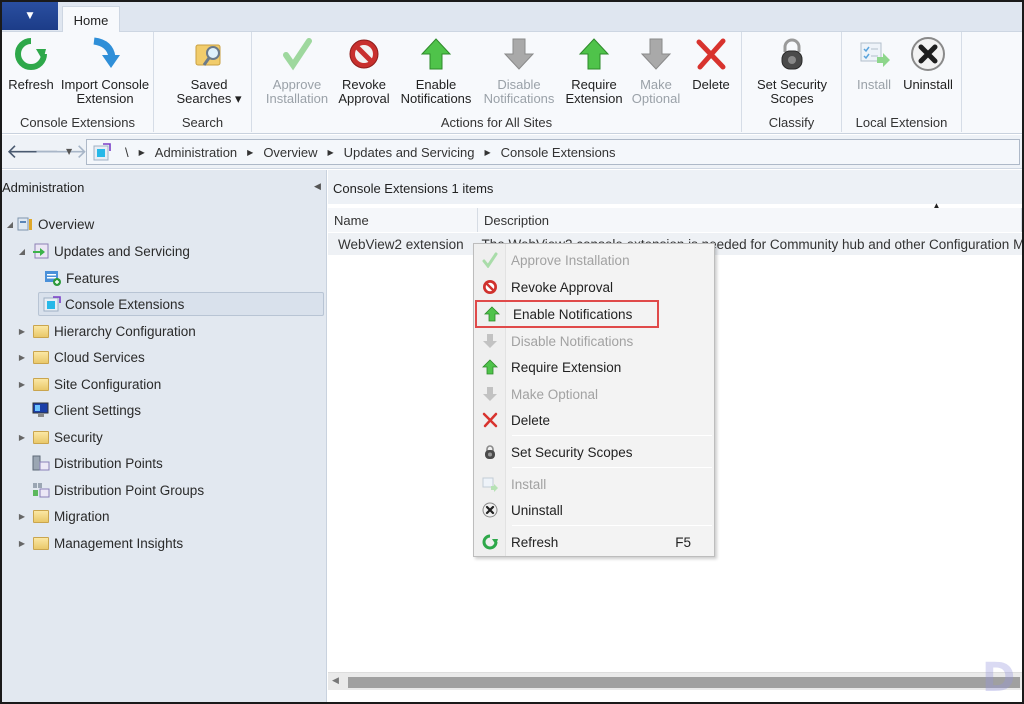 The image size is (1024, 704). What do you see at coordinates (999, 678) in the screenshot?
I see `watermark-logo: D` at bounding box center [999, 678].